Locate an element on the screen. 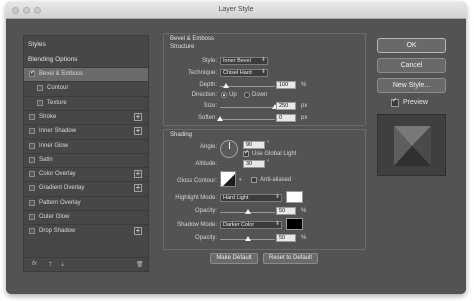  move-up-icon: ⇡ is located at coordinates (50, 264).